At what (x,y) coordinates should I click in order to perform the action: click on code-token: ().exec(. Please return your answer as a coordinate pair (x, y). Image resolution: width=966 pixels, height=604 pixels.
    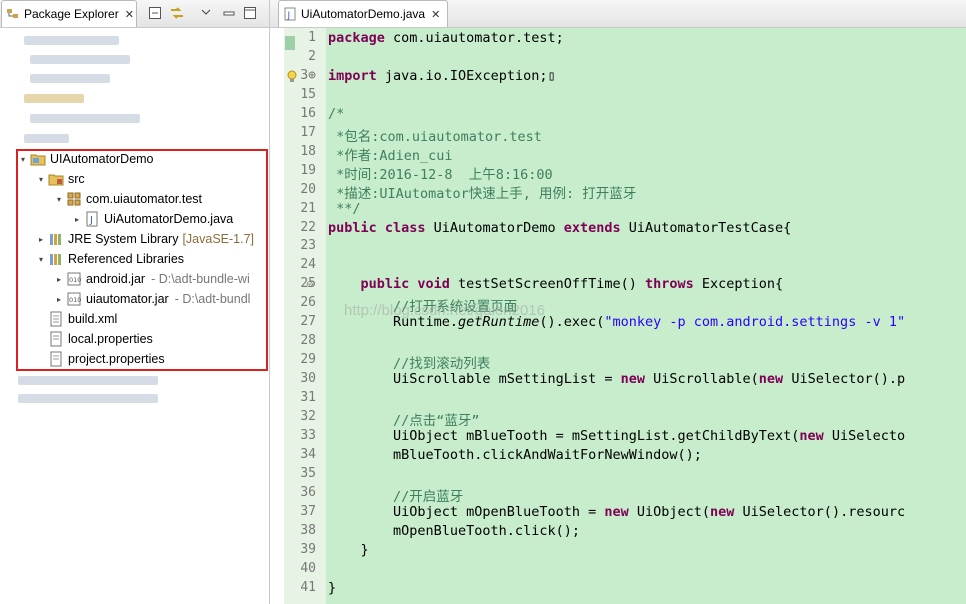
    Looking at the image, I should click on (572, 322).